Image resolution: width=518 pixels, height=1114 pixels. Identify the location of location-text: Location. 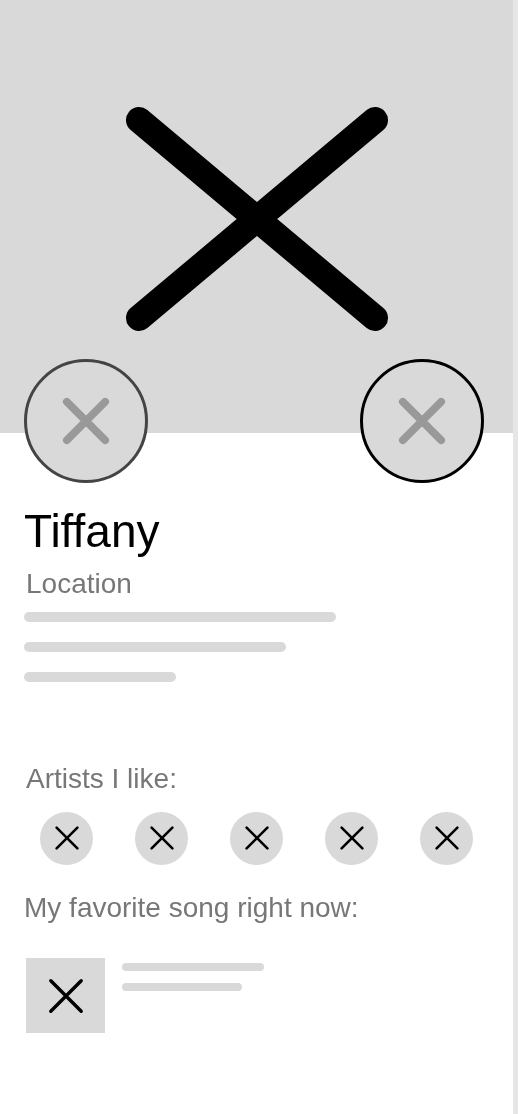
(79, 583).